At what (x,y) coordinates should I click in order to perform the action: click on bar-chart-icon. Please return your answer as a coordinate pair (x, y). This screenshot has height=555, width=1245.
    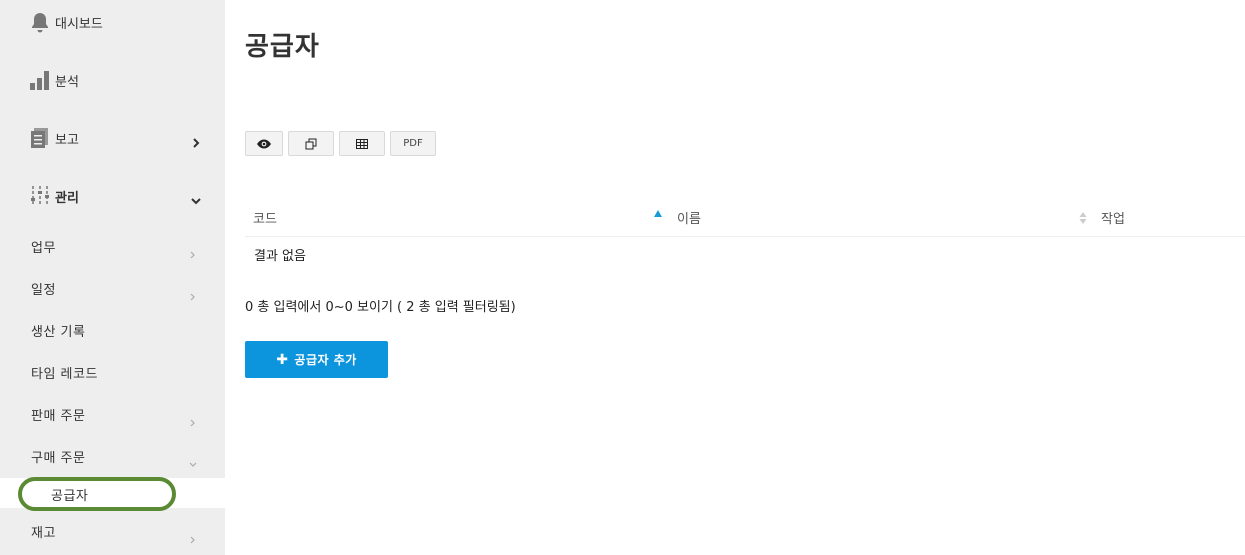
    Looking at the image, I should click on (40, 80).